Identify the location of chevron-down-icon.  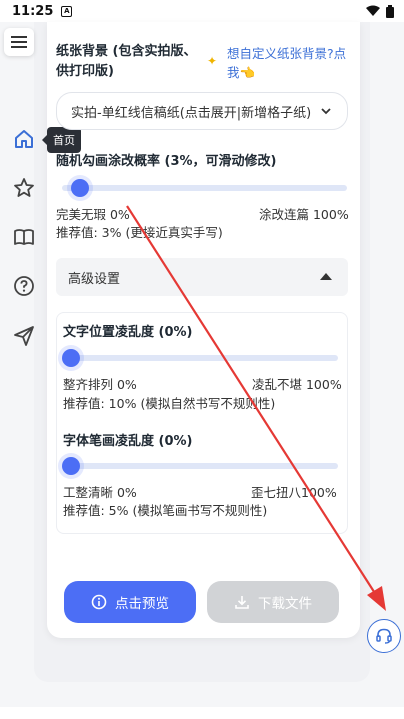
(326, 111).